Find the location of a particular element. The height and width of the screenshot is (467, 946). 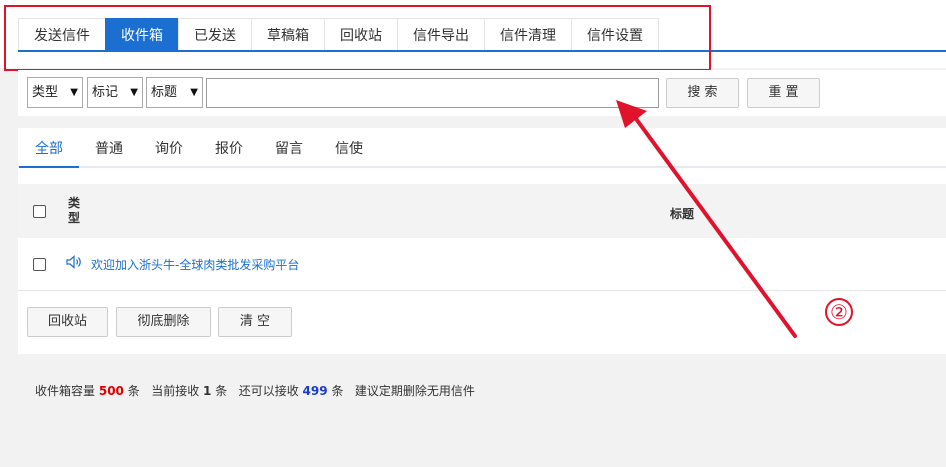

search-input is located at coordinates (432, 93).